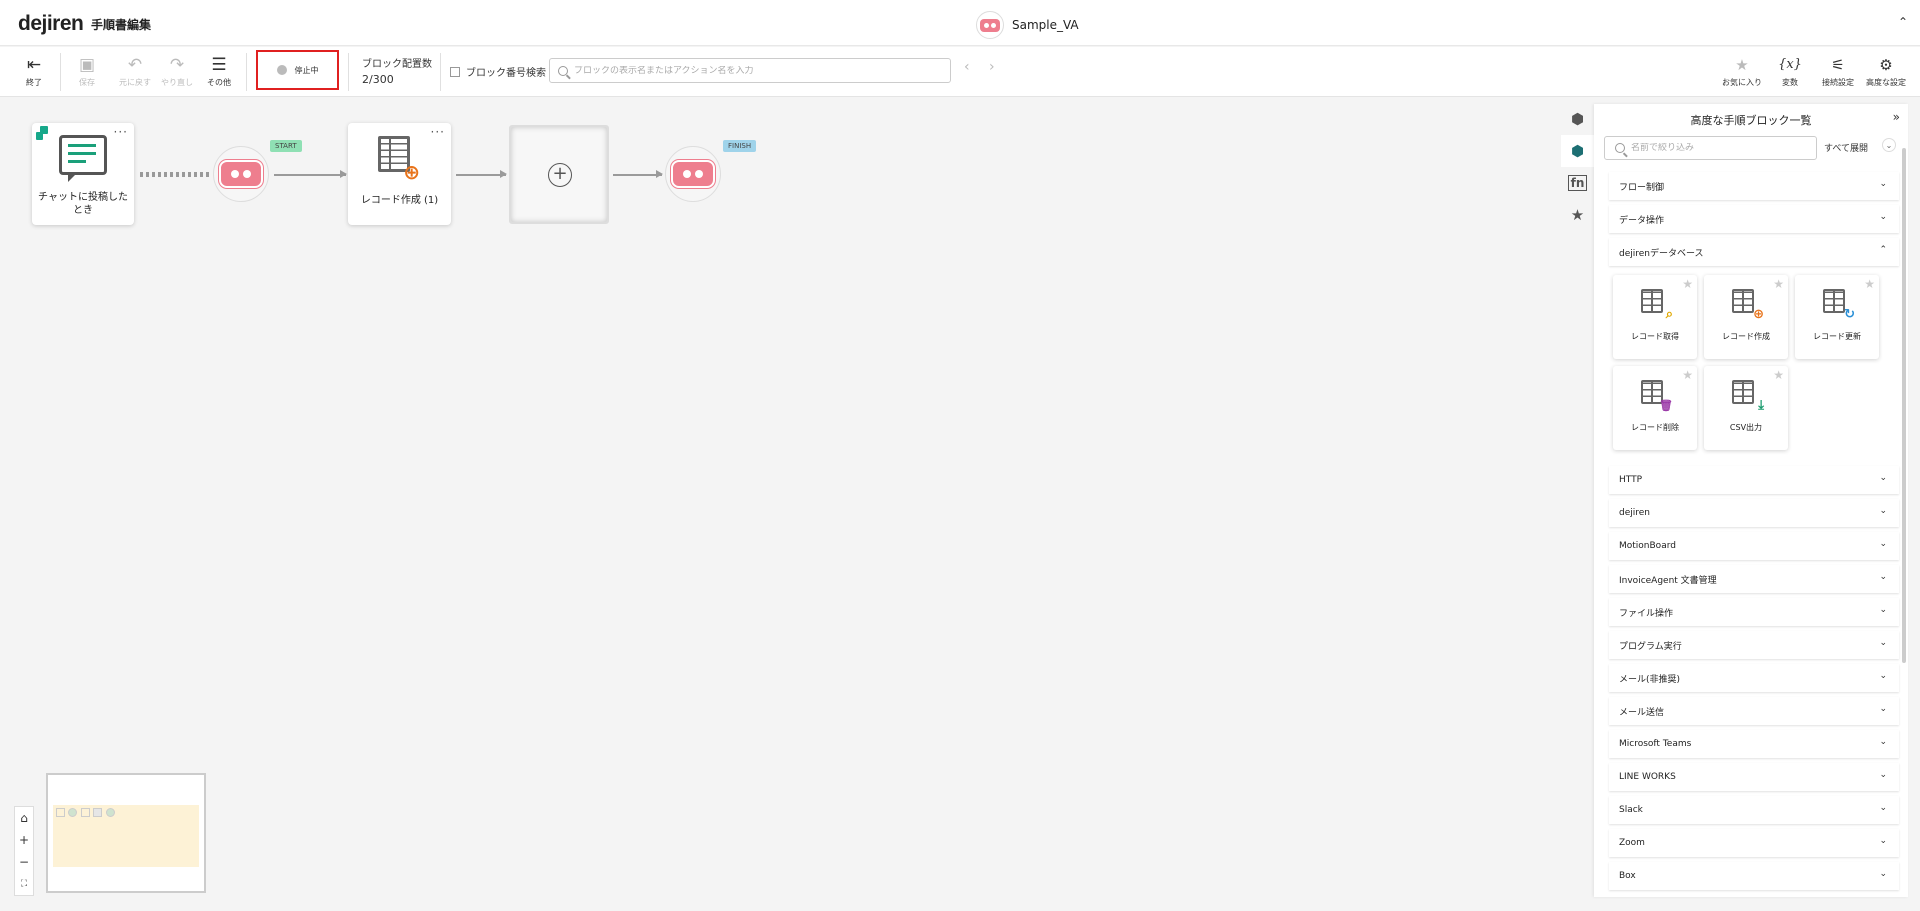  Describe the element at coordinates (1754, 186) in the screenshot. I see `category-flow-control: フロー制御 ⌄` at that location.